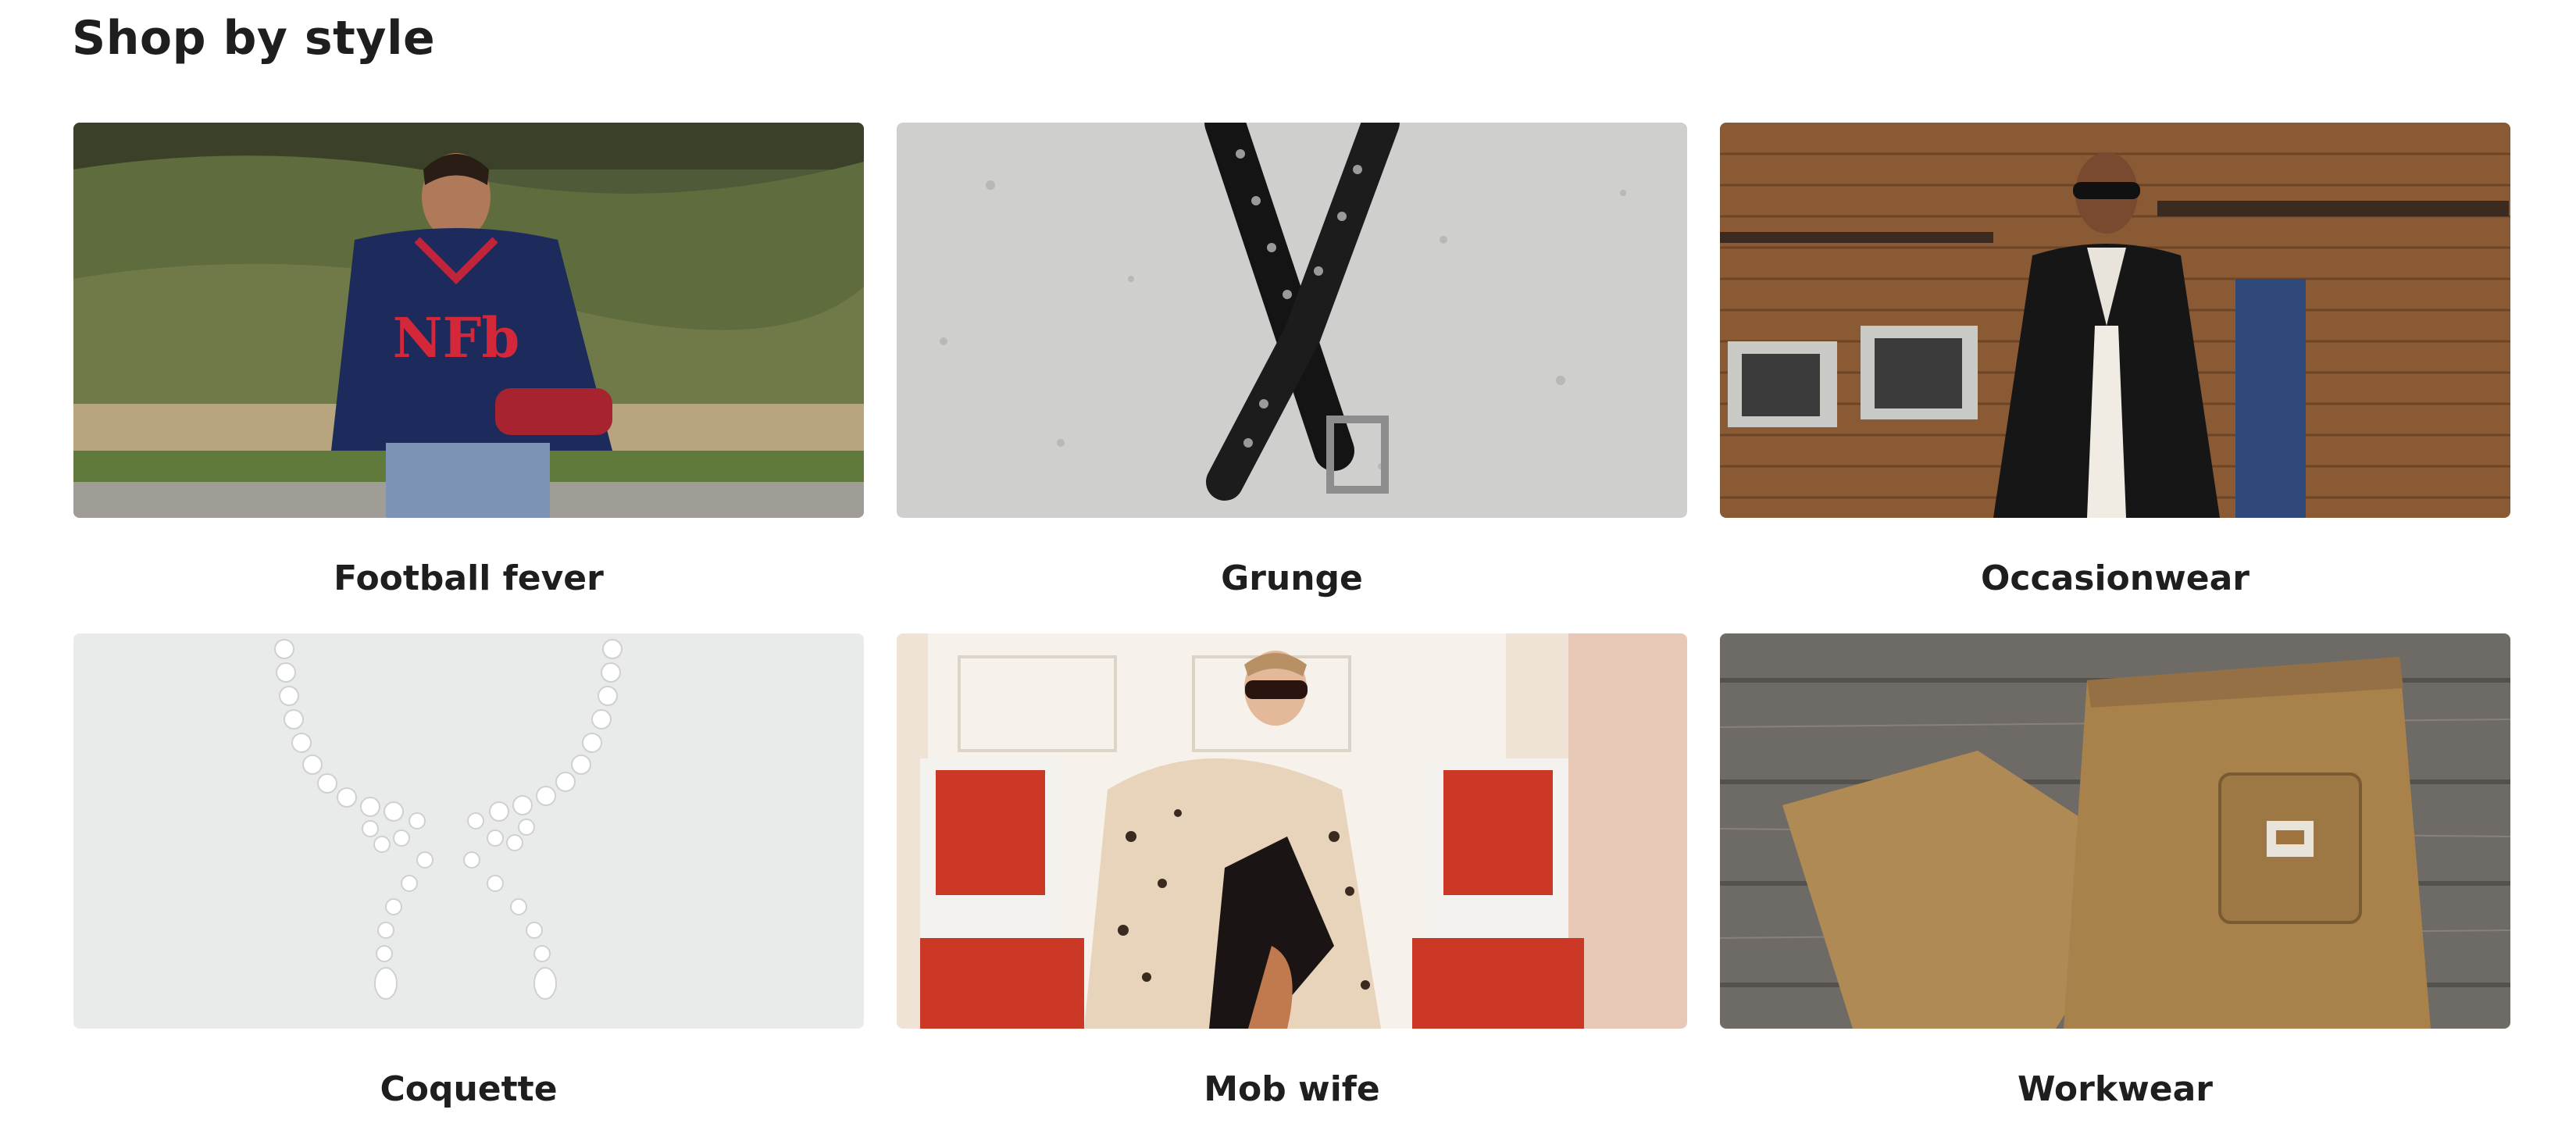 The height and width of the screenshot is (1138, 2576). I want to click on style-card-mob-wife: Mob wife, so click(1292, 885).